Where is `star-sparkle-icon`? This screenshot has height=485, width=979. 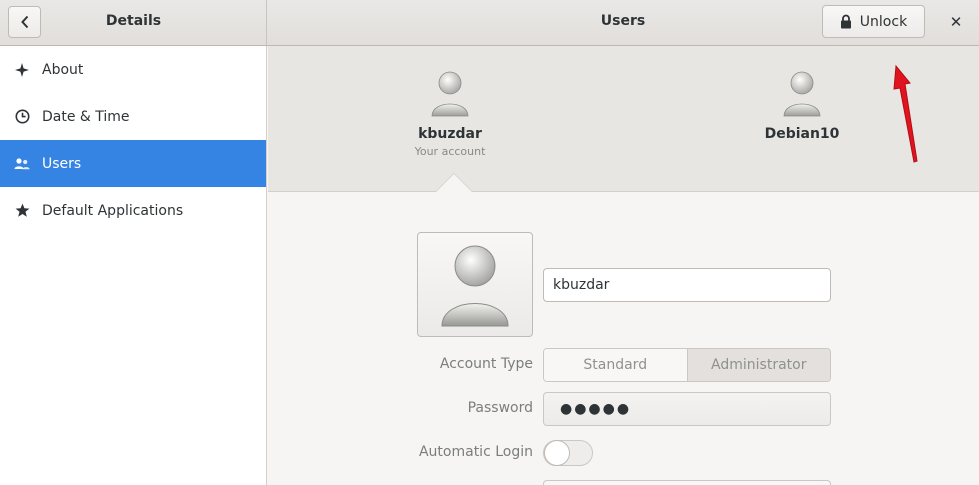
star-sparkle-icon is located at coordinates (22, 70).